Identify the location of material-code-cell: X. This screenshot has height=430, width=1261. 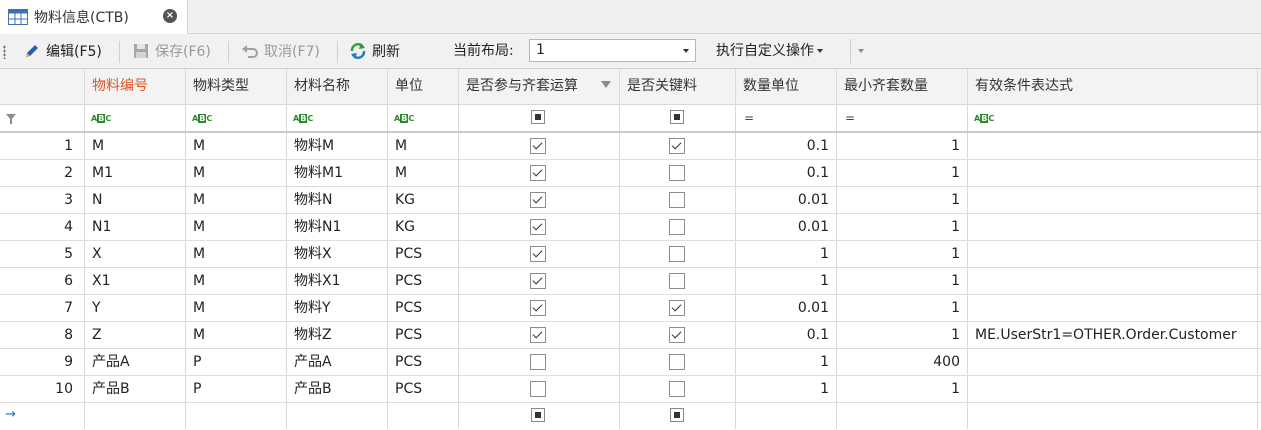
(135, 254).